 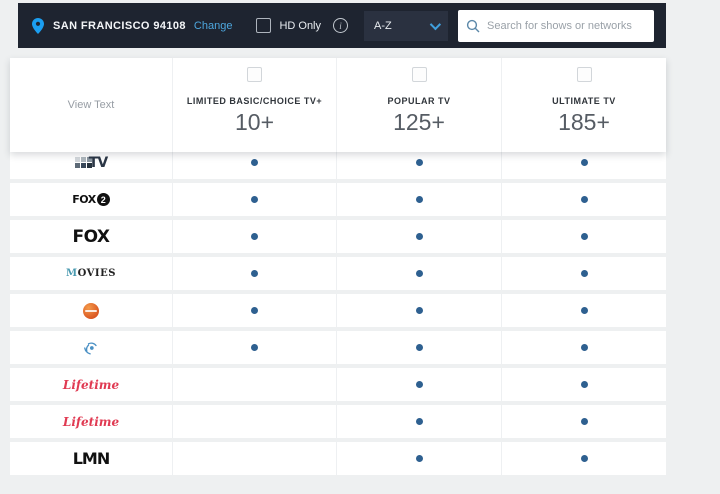 What do you see at coordinates (383, 25) in the screenshot?
I see `sort-value: A-Z` at bounding box center [383, 25].